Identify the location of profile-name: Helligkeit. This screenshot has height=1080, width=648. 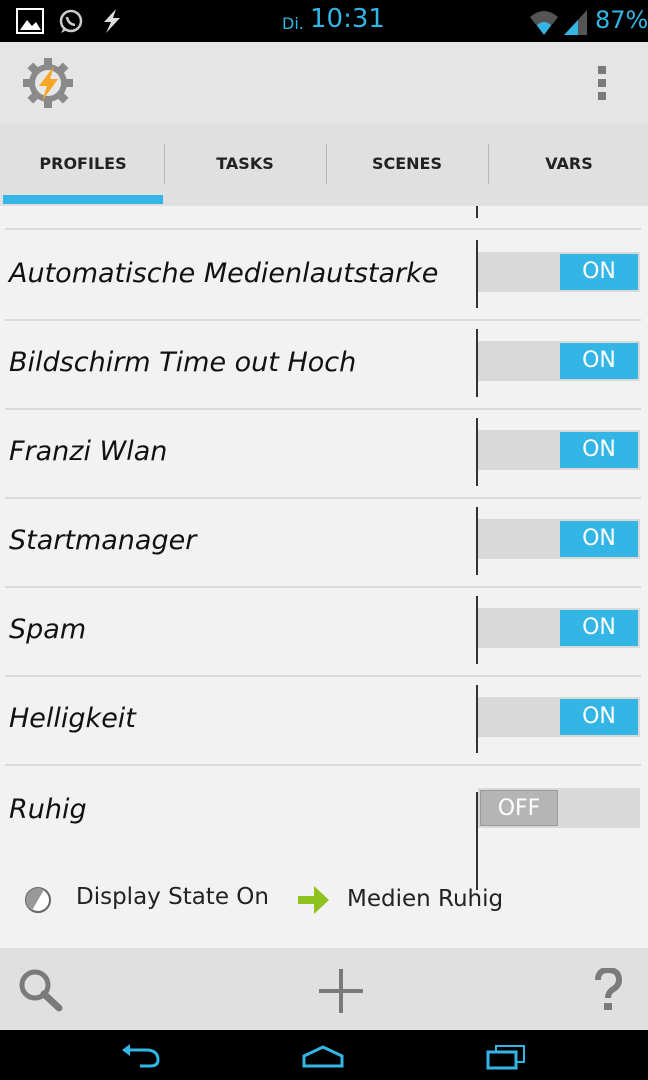
(72, 718).